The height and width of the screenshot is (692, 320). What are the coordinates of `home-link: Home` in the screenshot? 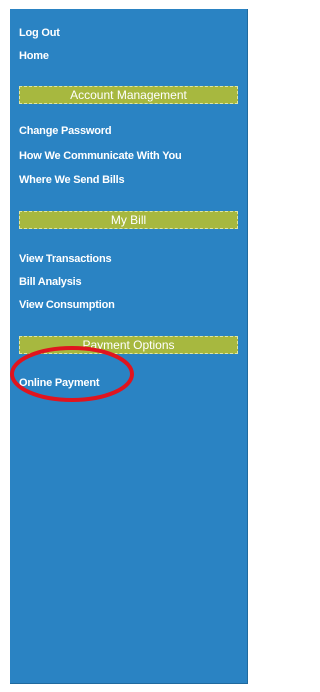 It's located at (34, 56).